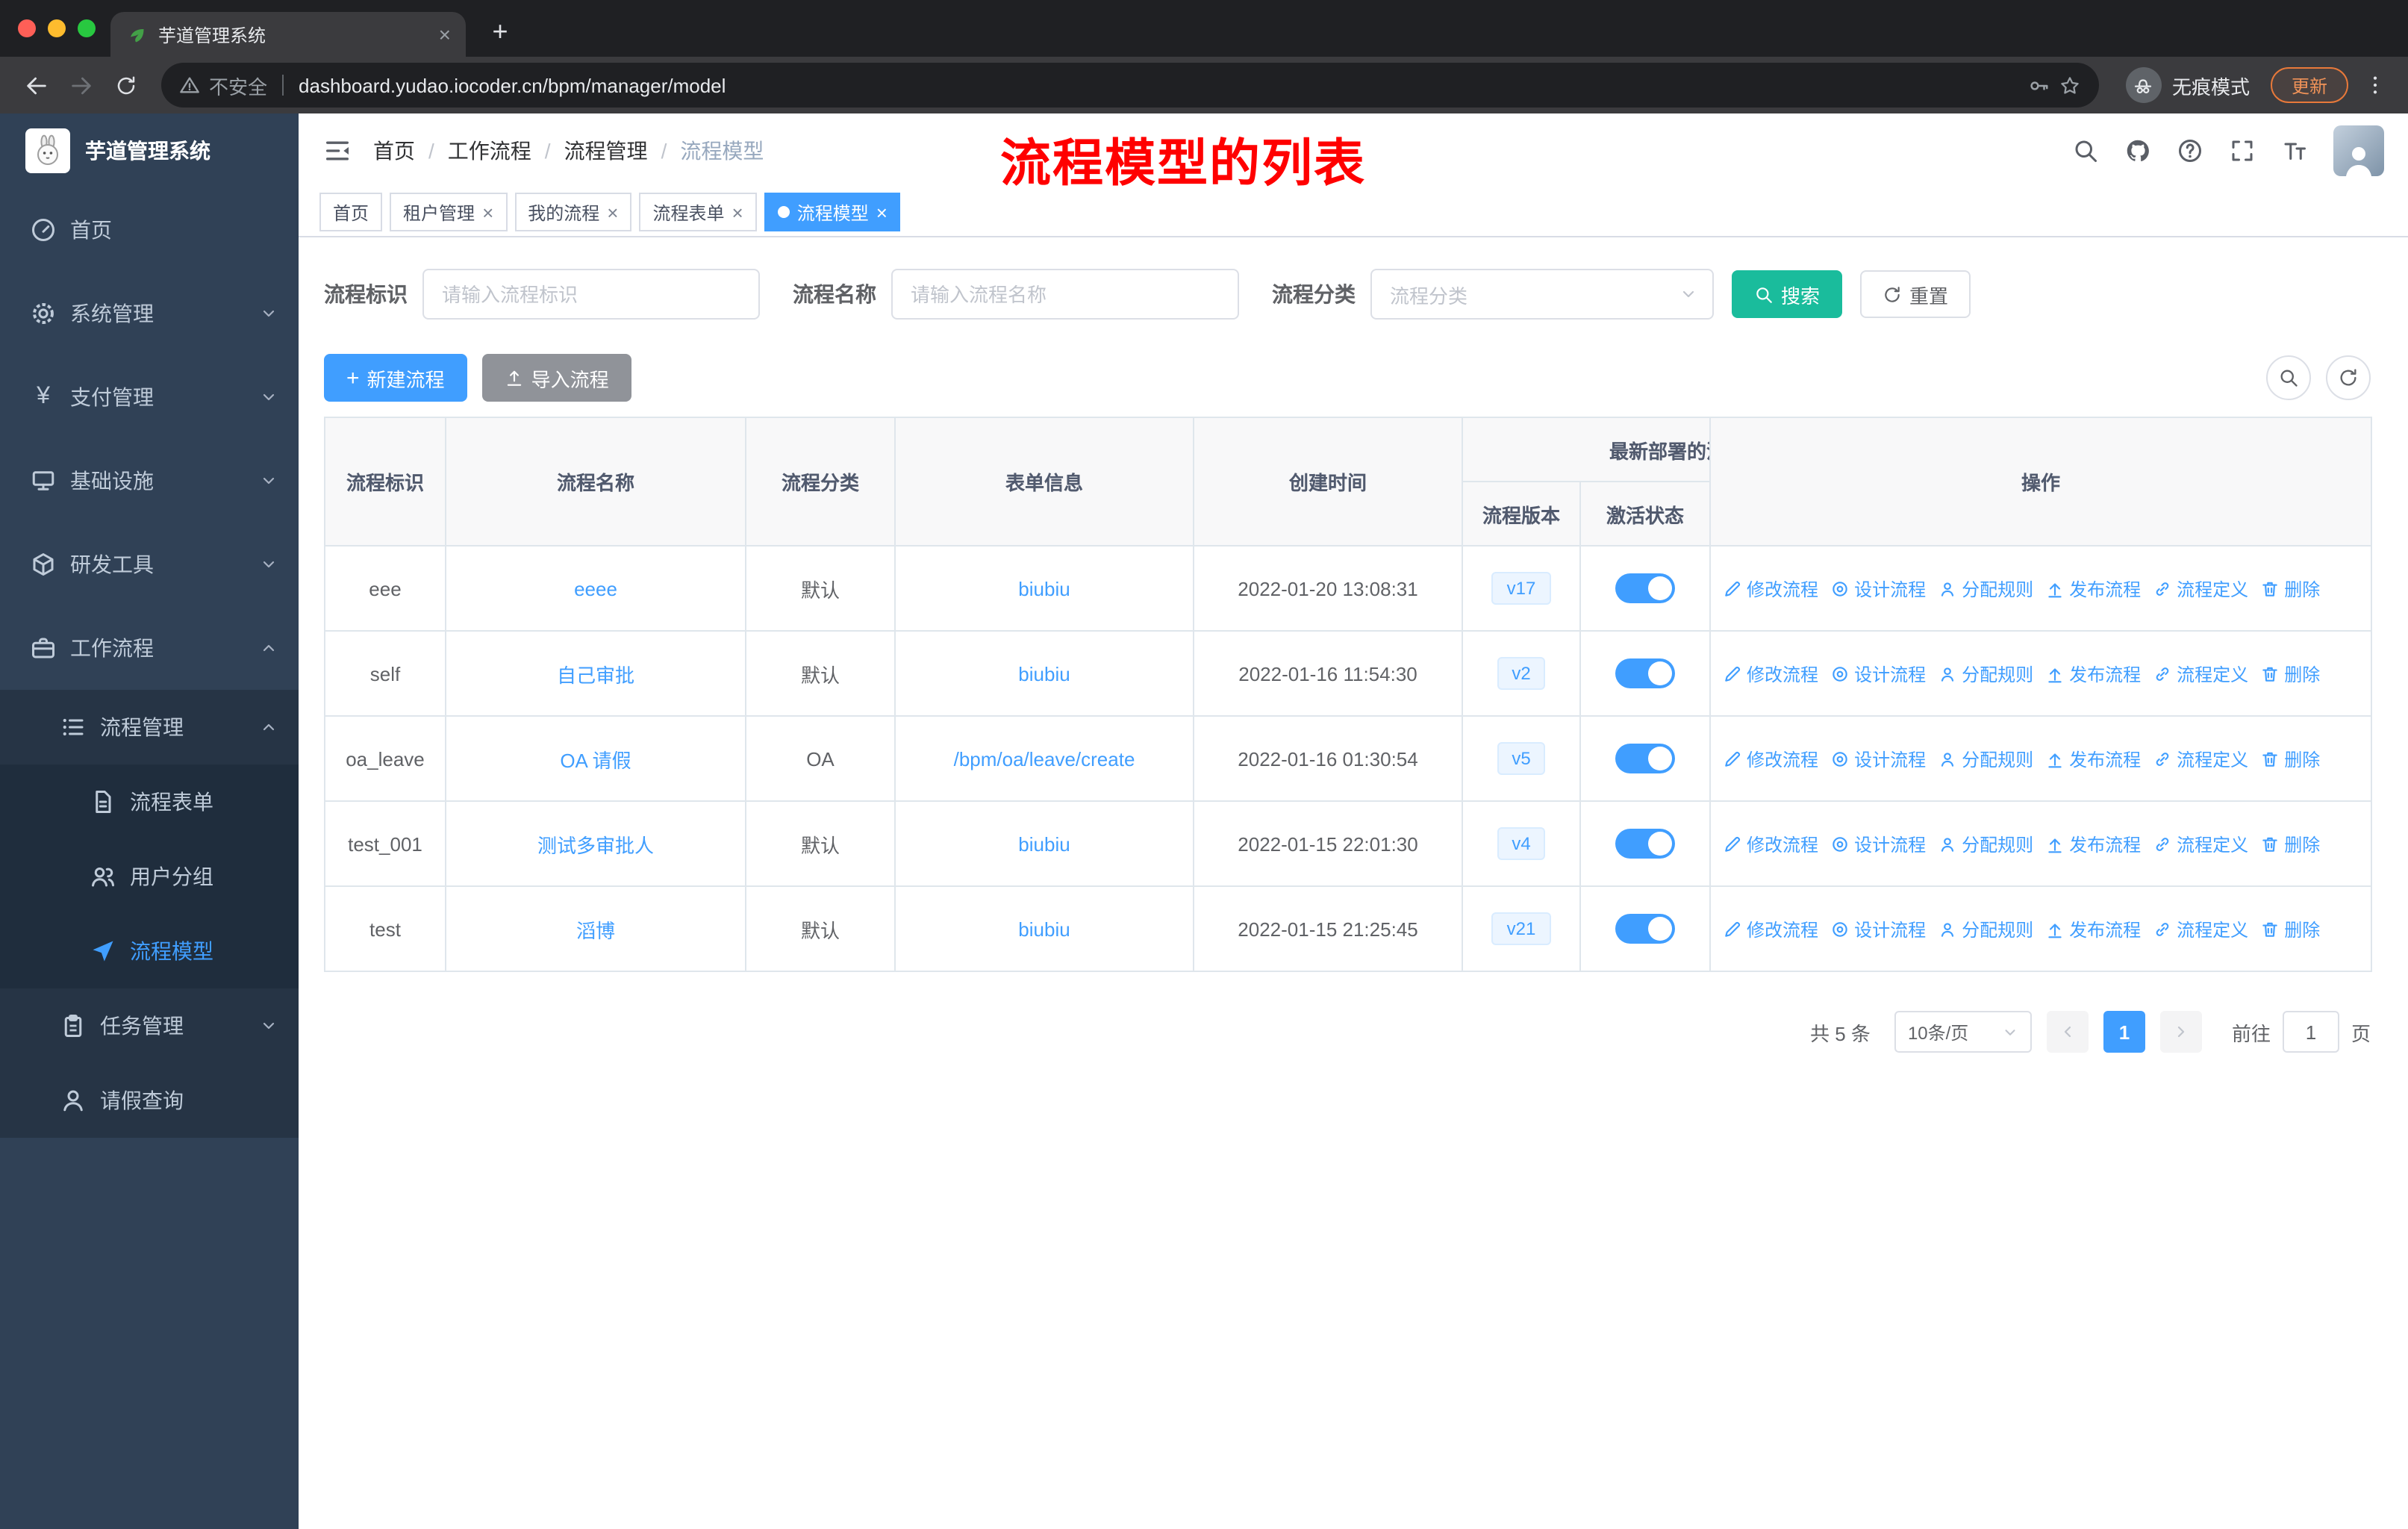  I want to click on bookmark-star-icon, so click(2070, 85).